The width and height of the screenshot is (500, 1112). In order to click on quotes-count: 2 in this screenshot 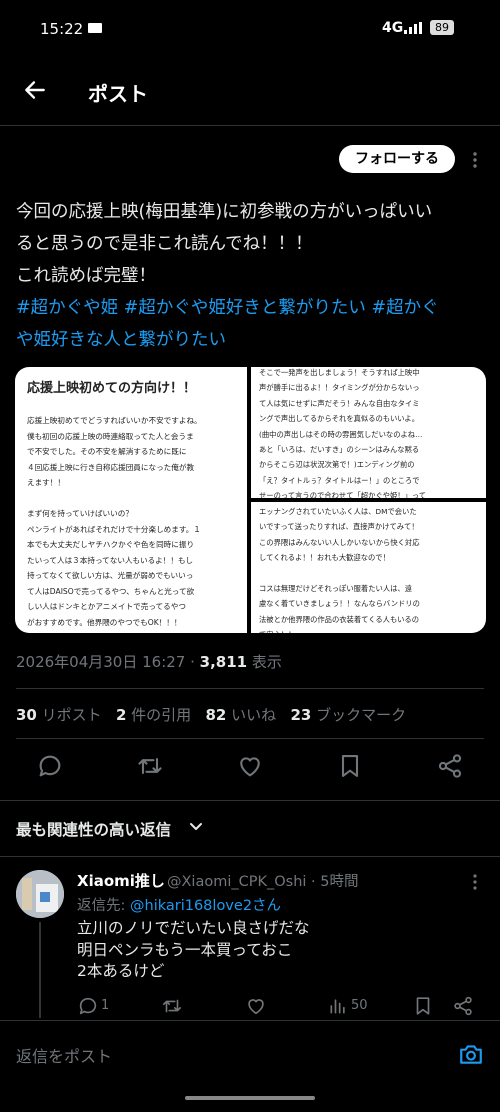, I will do `click(121, 715)`.